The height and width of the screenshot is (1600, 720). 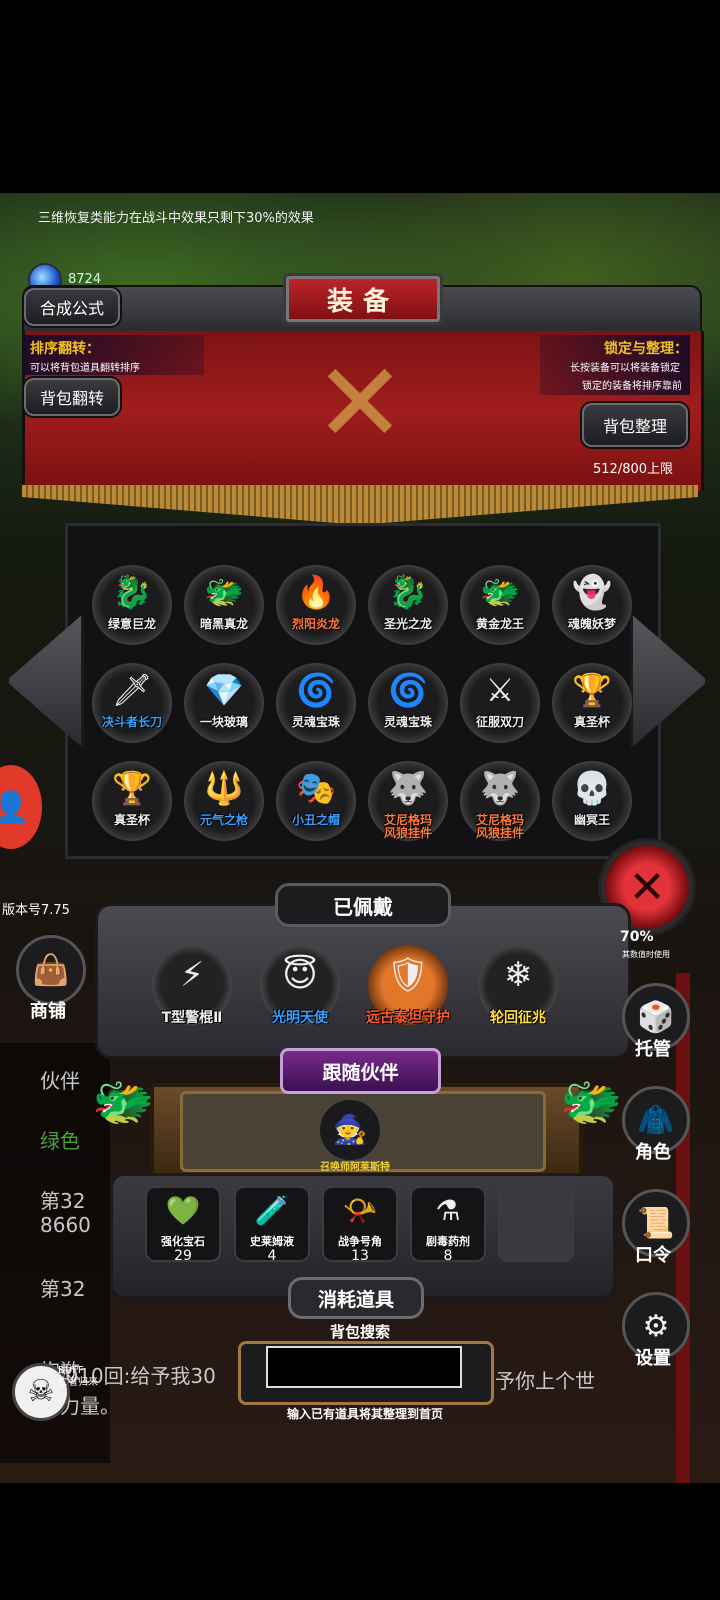 What do you see at coordinates (363, 905) in the screenshot?
I see `equipped-title: 已佩戴` at bounding box center [363, 905].